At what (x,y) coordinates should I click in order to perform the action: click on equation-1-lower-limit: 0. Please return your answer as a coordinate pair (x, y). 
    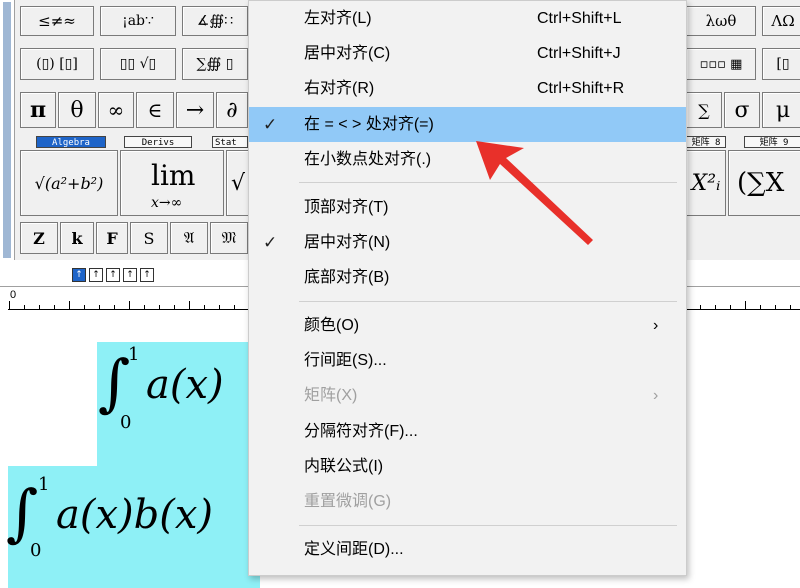
    Looking at the image, I should click on (126, 422).